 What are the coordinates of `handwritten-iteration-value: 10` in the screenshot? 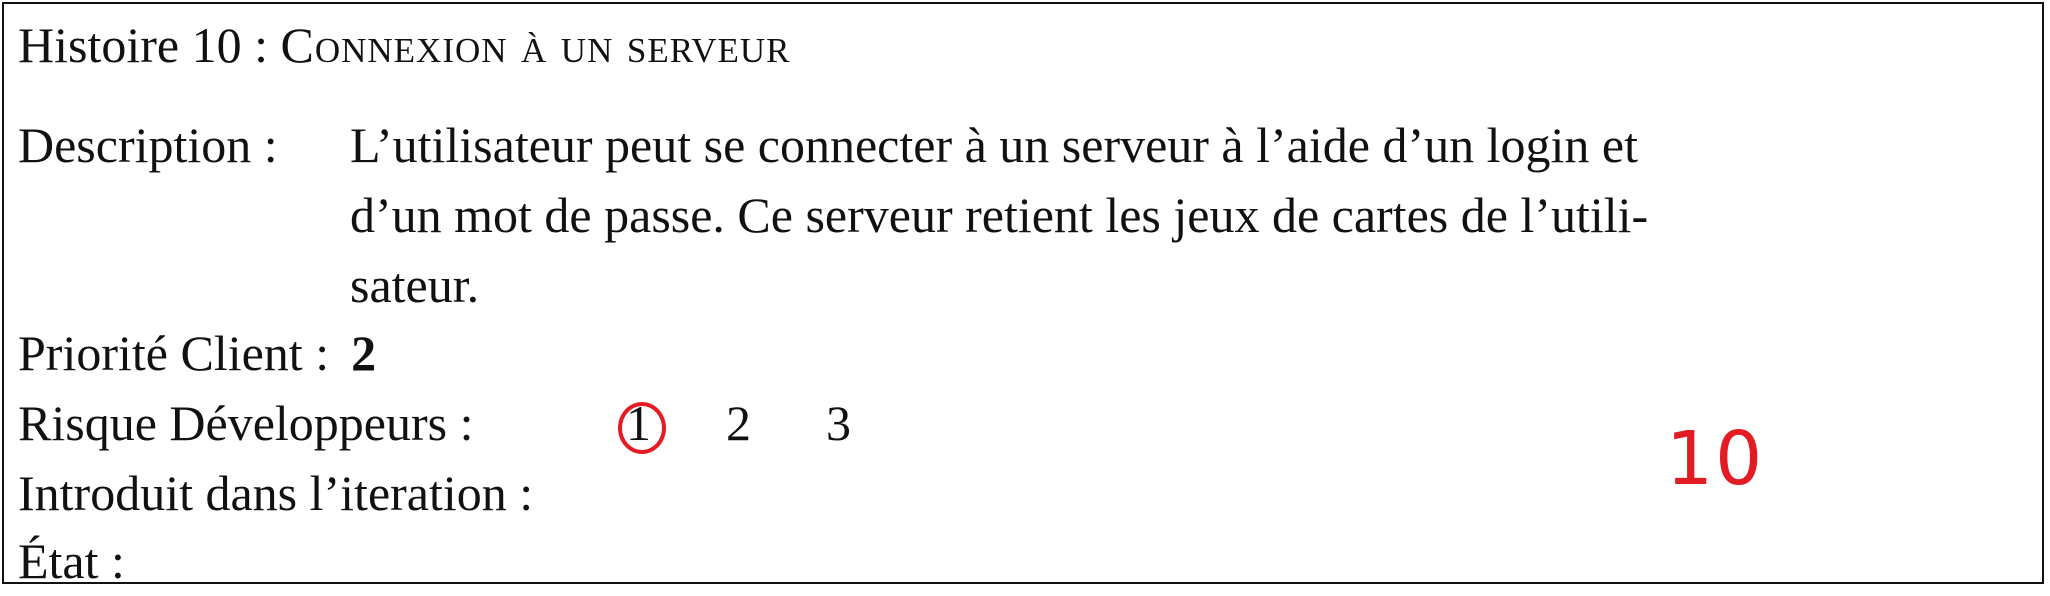 It's located at (1715, 459).